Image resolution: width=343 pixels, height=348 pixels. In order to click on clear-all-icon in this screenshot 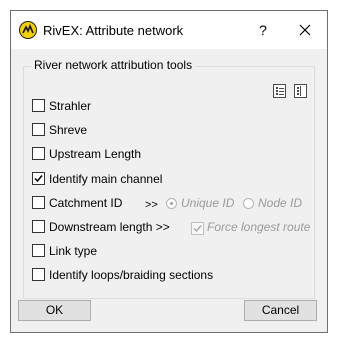, I will do `click(300, 91)`.